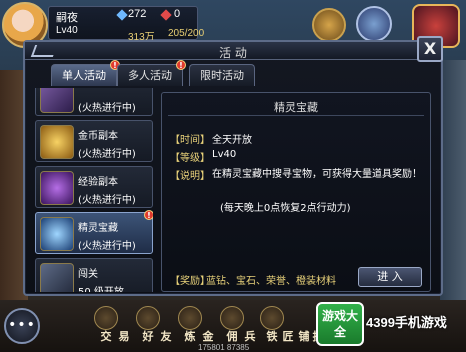 The image size is (466, 352). I want to click on player-name: 嗣夜, so click(67, 18).